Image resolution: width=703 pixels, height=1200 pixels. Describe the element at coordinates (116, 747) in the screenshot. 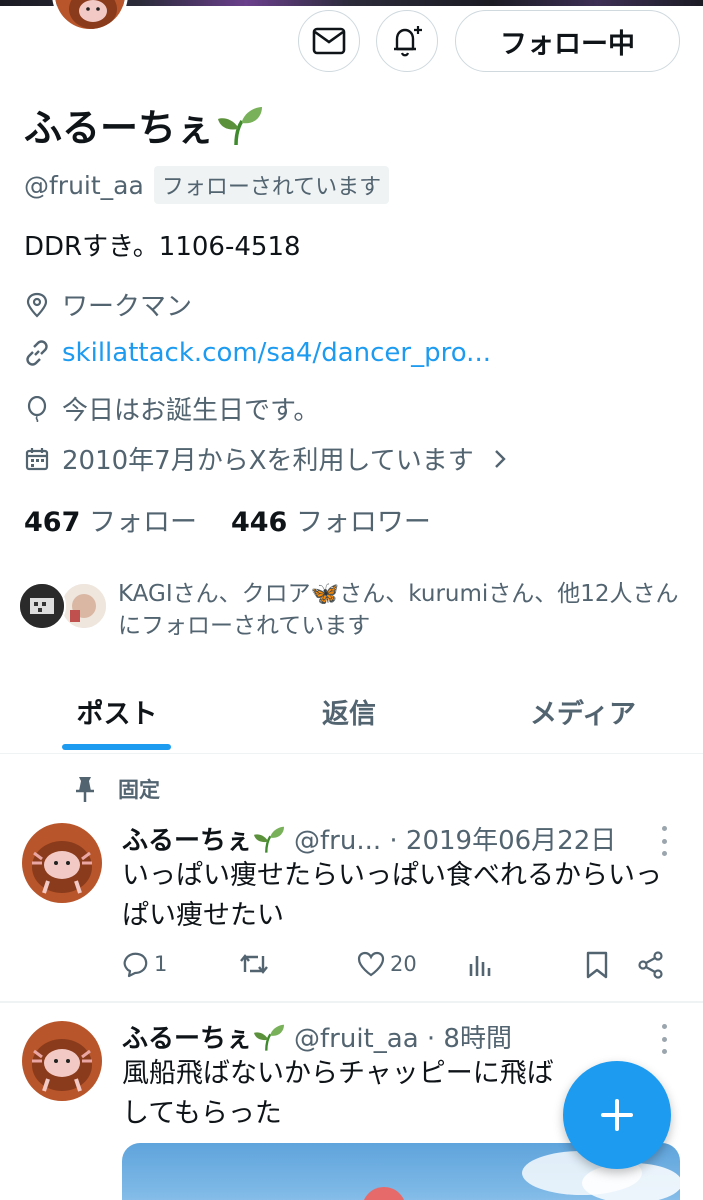

I see `active-tab-indicator` at that location.